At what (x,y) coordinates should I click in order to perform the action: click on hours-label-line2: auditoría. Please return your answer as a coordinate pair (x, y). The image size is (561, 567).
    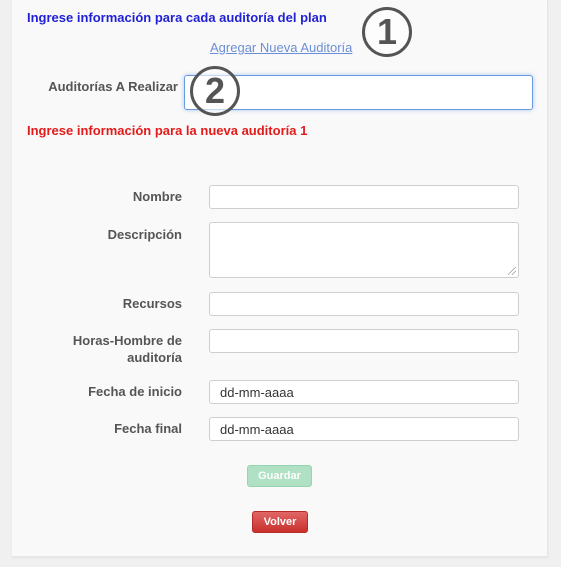
    Looking at the image, I should click on (154, 357).